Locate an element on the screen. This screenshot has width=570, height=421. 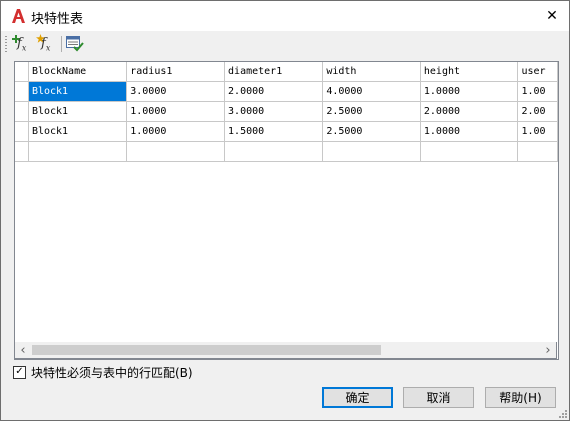
add-user-parameter-button: fx is located at coordinates (46, 44).